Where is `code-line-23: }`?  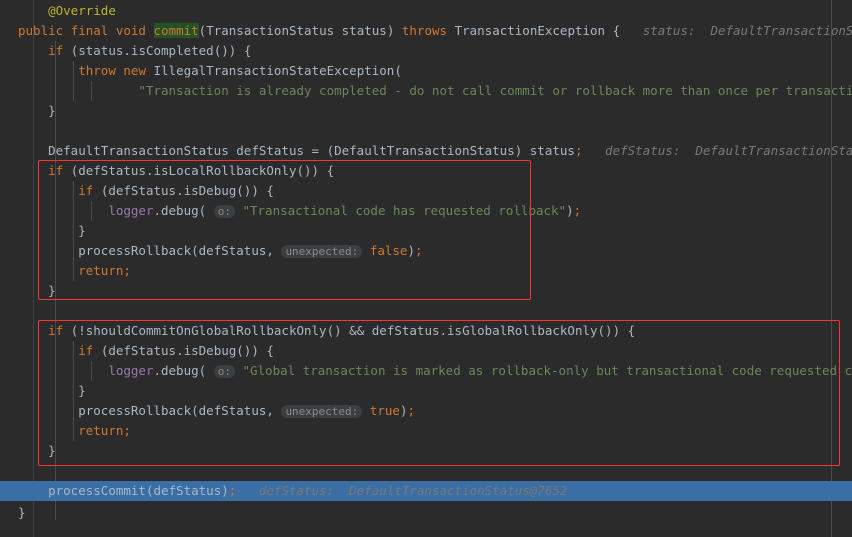 code-line-23: } is located at coordinates (417, 451).